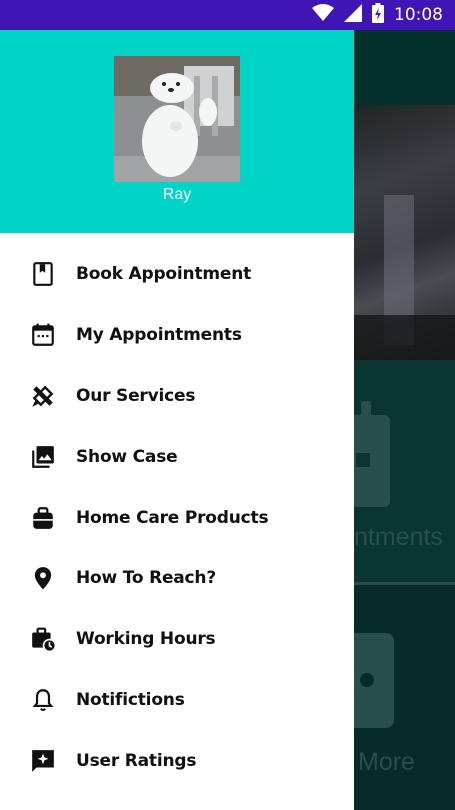  I want to click on bag-icon, so click(43, 518).